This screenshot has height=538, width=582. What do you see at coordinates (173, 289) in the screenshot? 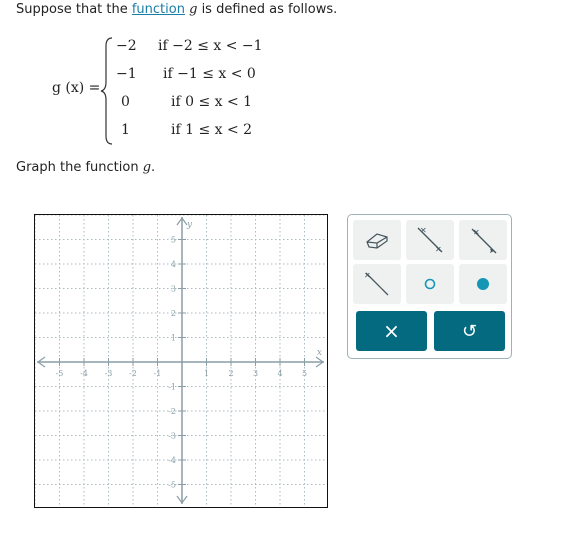
I see `y-tick-label: 3` at bounding box center [173, 289].